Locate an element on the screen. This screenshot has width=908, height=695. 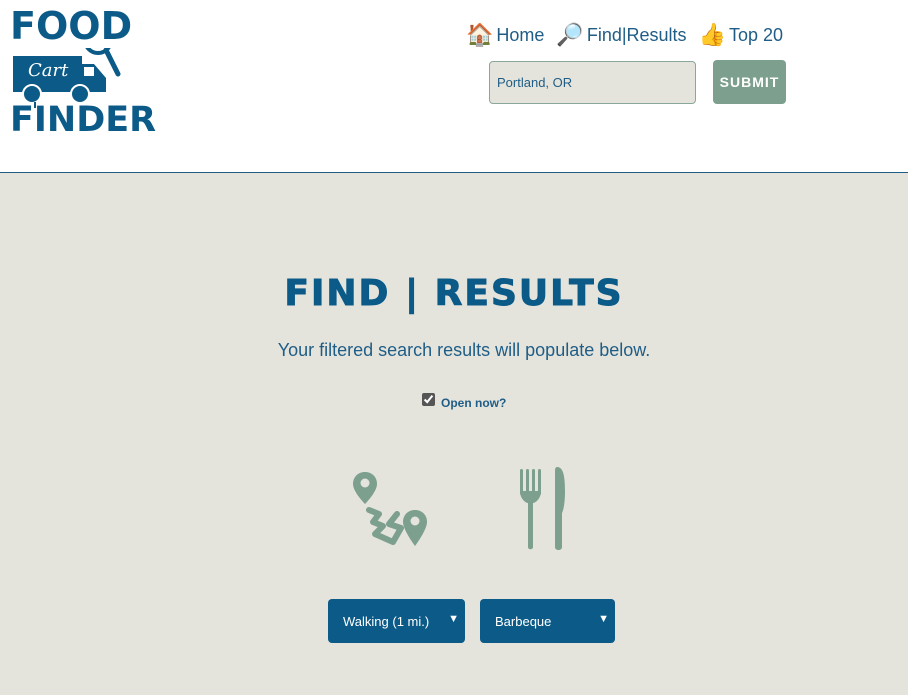
nav-top-20: 👍 Top 20 is located at coordinates (741, 35).